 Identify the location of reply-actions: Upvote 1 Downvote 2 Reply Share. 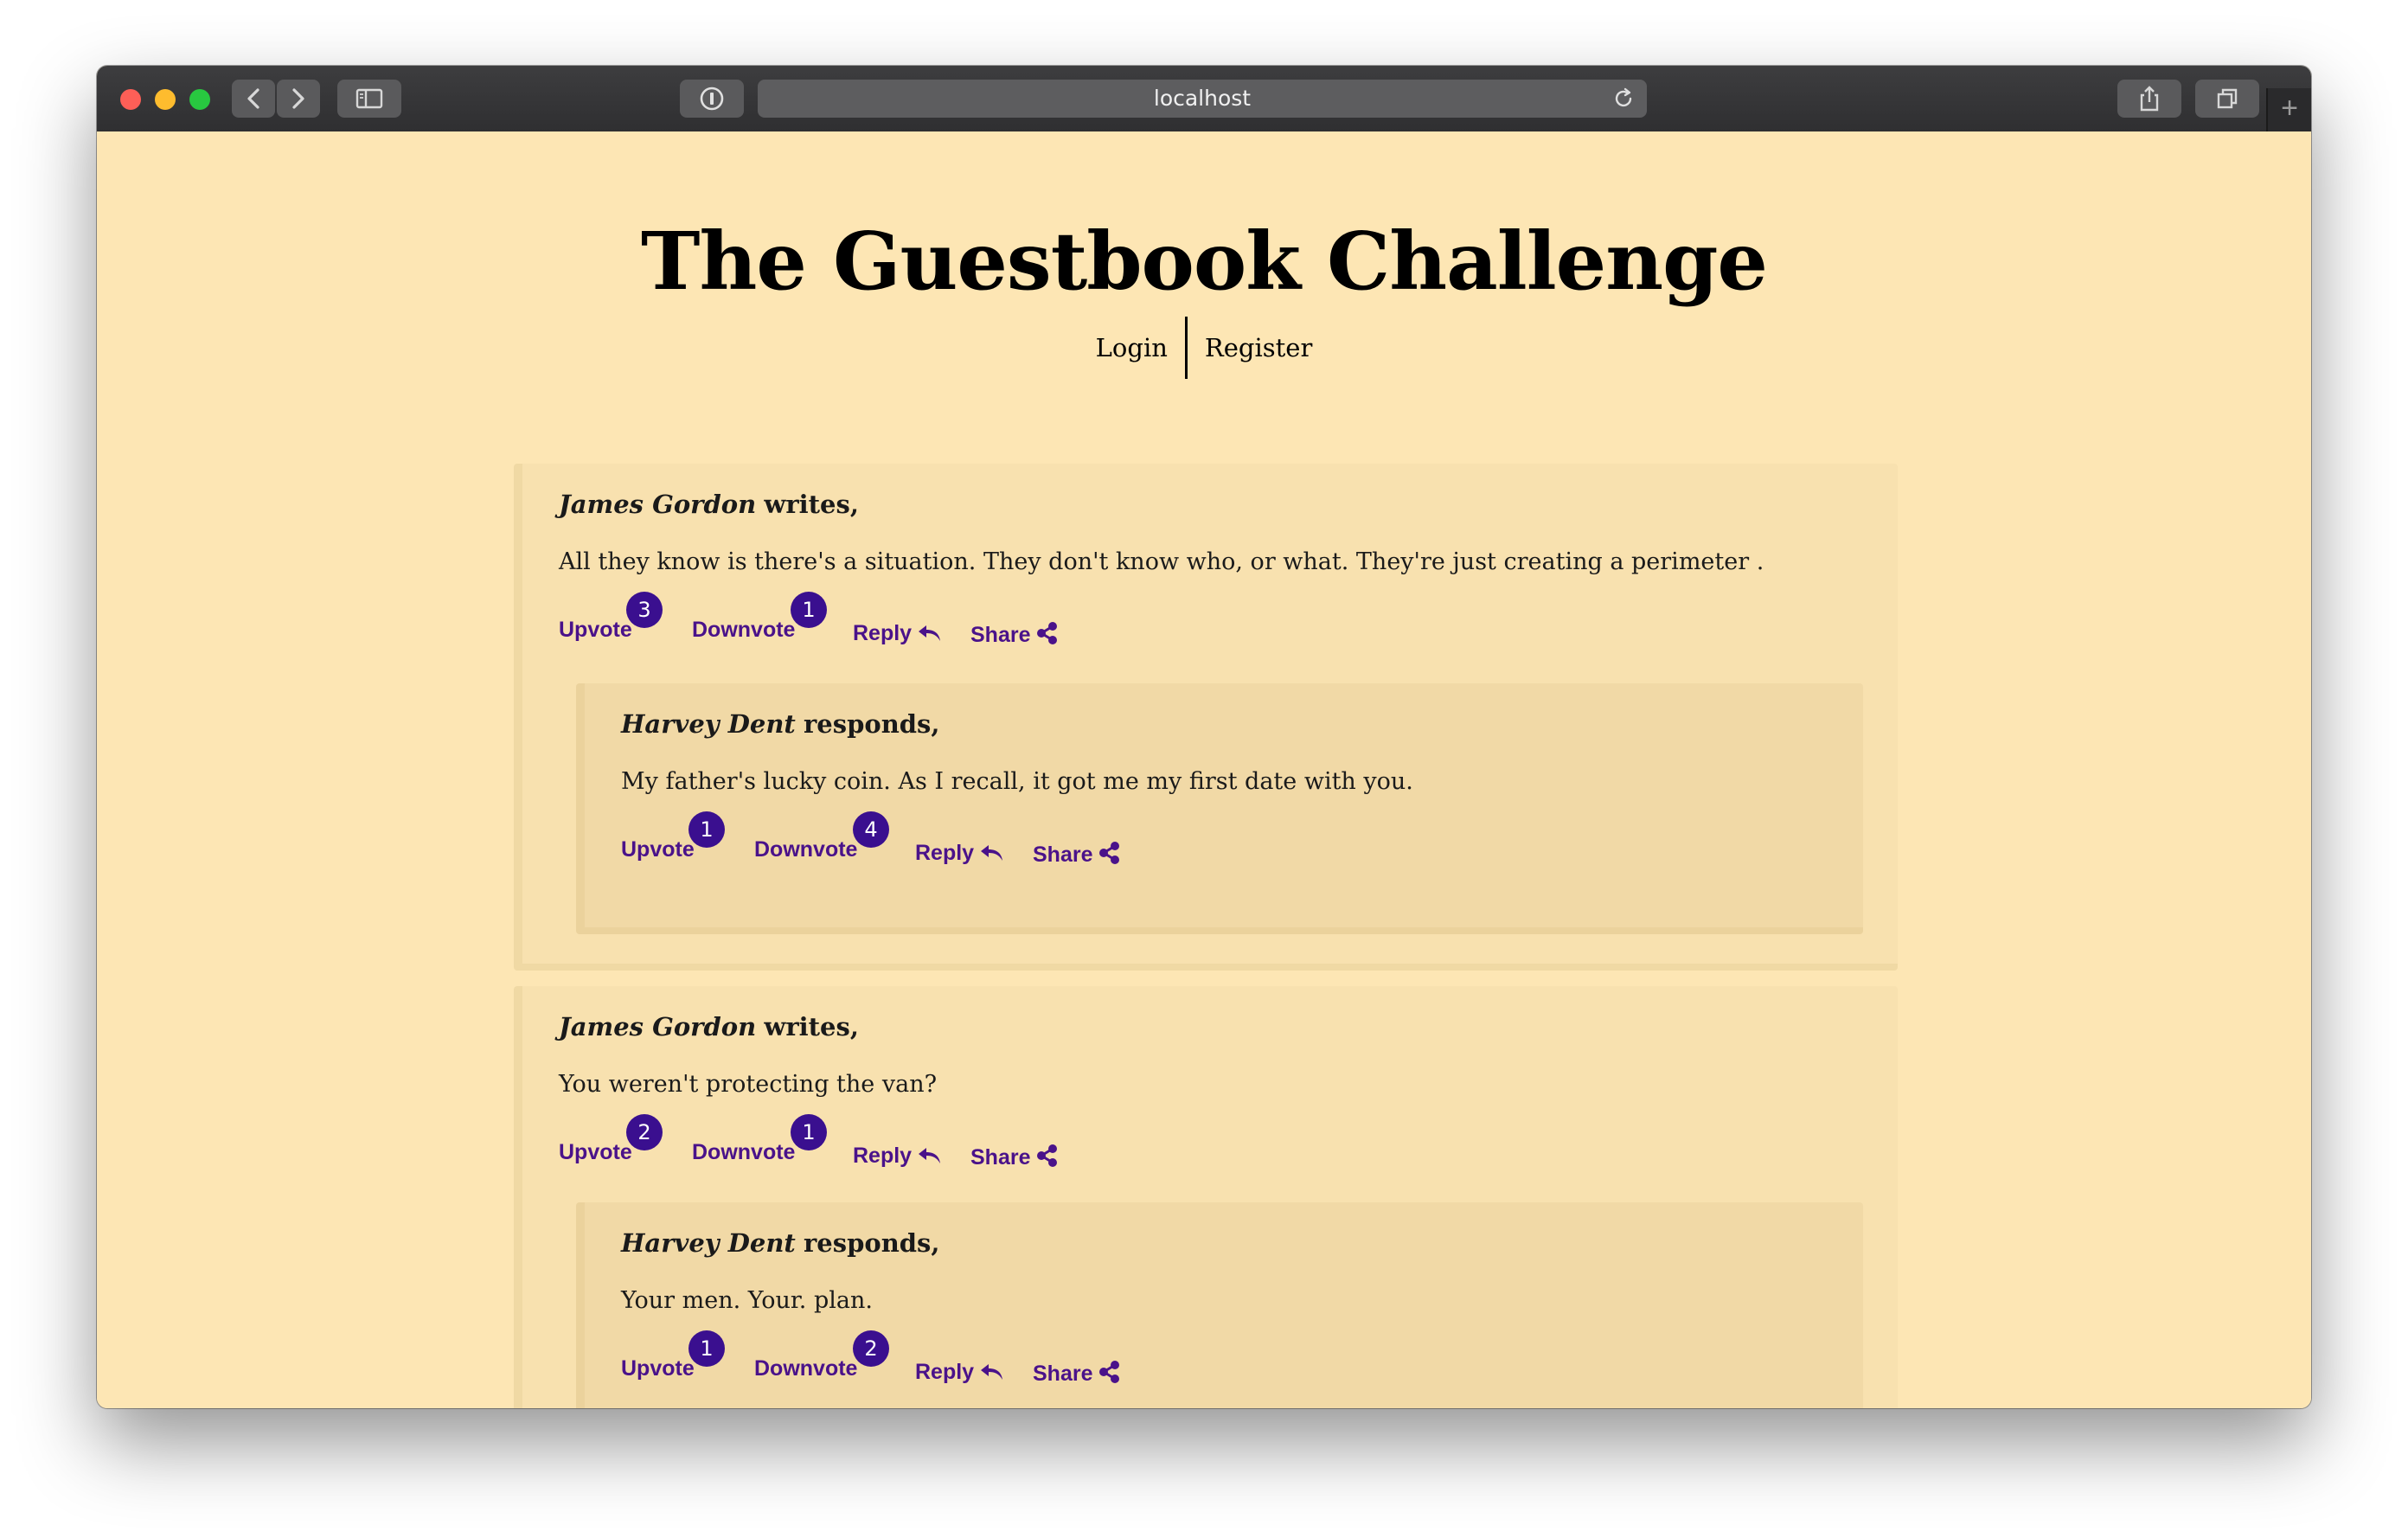
(923, 1361).